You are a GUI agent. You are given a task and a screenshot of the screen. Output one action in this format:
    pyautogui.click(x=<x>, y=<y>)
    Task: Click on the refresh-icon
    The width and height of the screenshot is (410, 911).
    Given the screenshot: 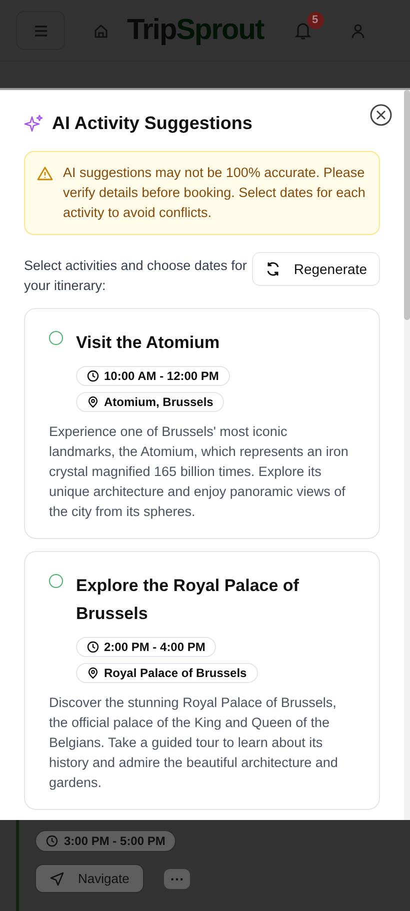 What is the action you would take?
    pyautogui.click(x=272, y=269)
    